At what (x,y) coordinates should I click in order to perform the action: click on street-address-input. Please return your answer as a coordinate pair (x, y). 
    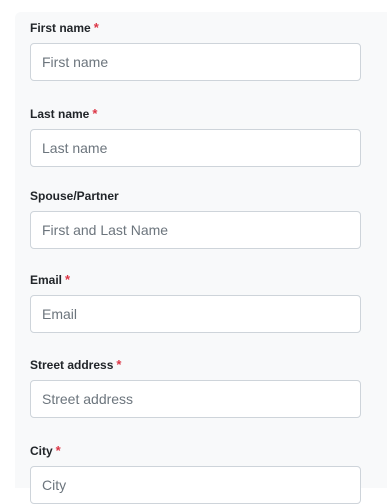
    Looking at the image, I should click on (195, 399).